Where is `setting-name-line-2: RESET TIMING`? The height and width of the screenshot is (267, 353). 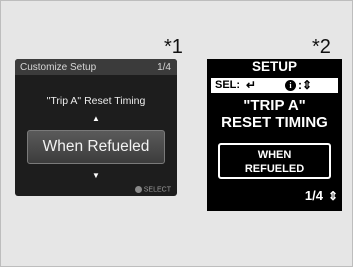
setting-name-line-2: RESET TIMING is located at coordinates (274, 122).